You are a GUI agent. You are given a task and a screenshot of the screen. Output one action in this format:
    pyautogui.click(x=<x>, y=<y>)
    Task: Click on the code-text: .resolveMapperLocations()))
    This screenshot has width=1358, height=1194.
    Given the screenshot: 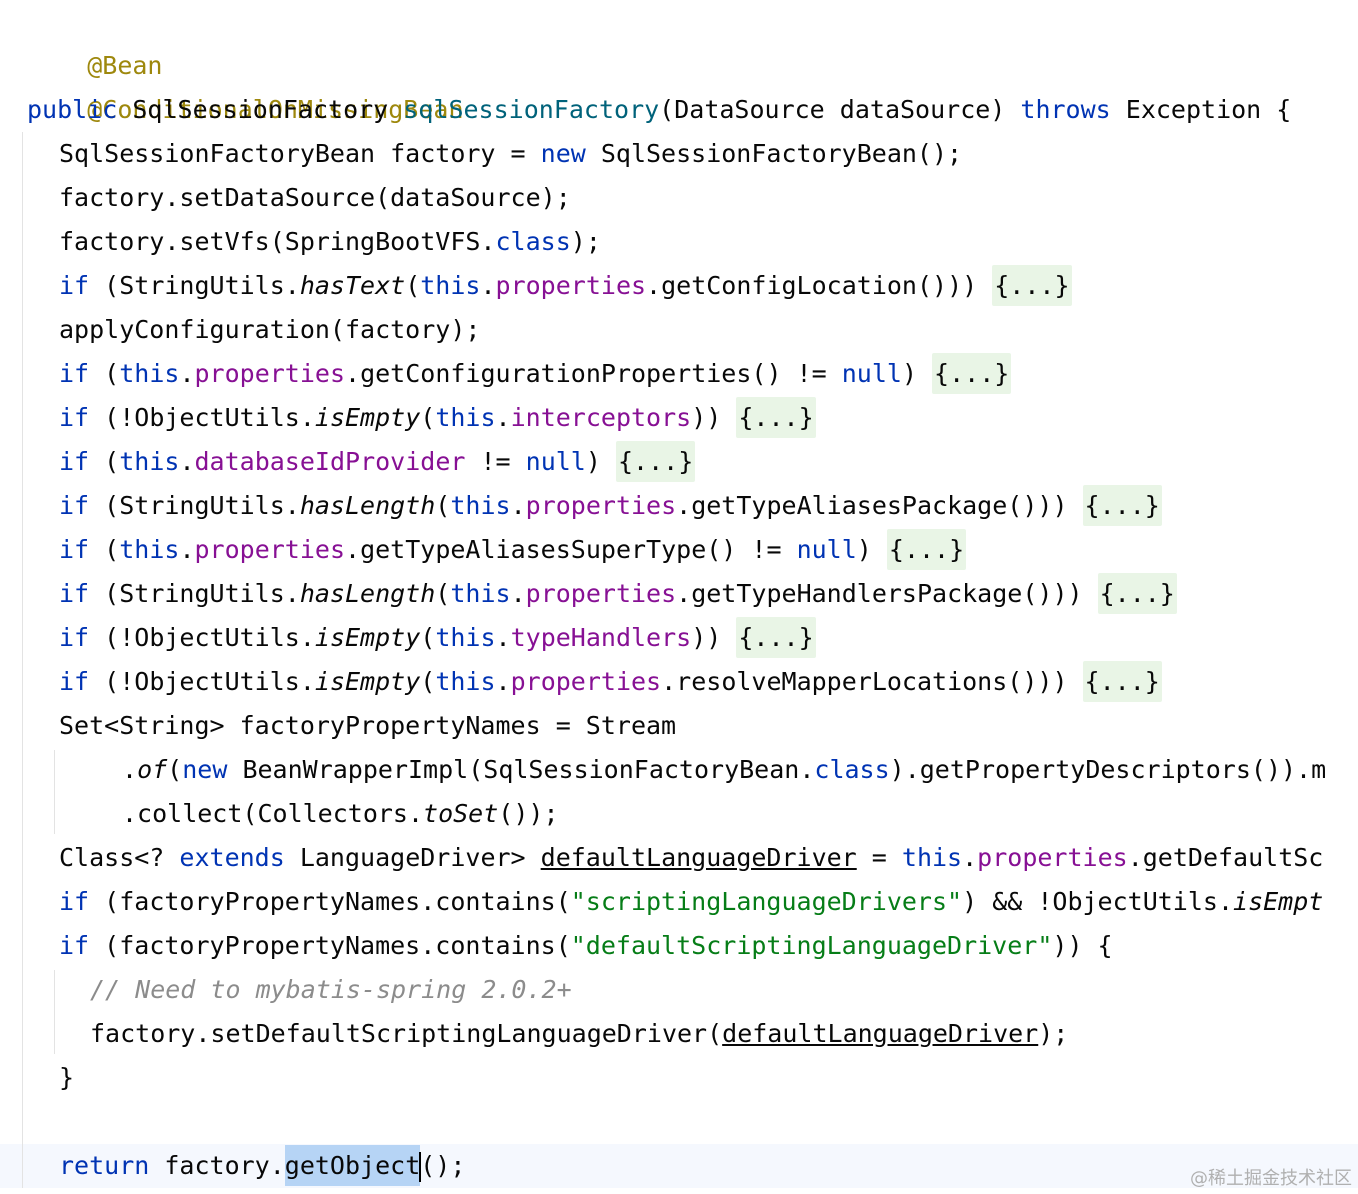 What is the action you would take?
    pyautogui.click(x=872, y=681)
    